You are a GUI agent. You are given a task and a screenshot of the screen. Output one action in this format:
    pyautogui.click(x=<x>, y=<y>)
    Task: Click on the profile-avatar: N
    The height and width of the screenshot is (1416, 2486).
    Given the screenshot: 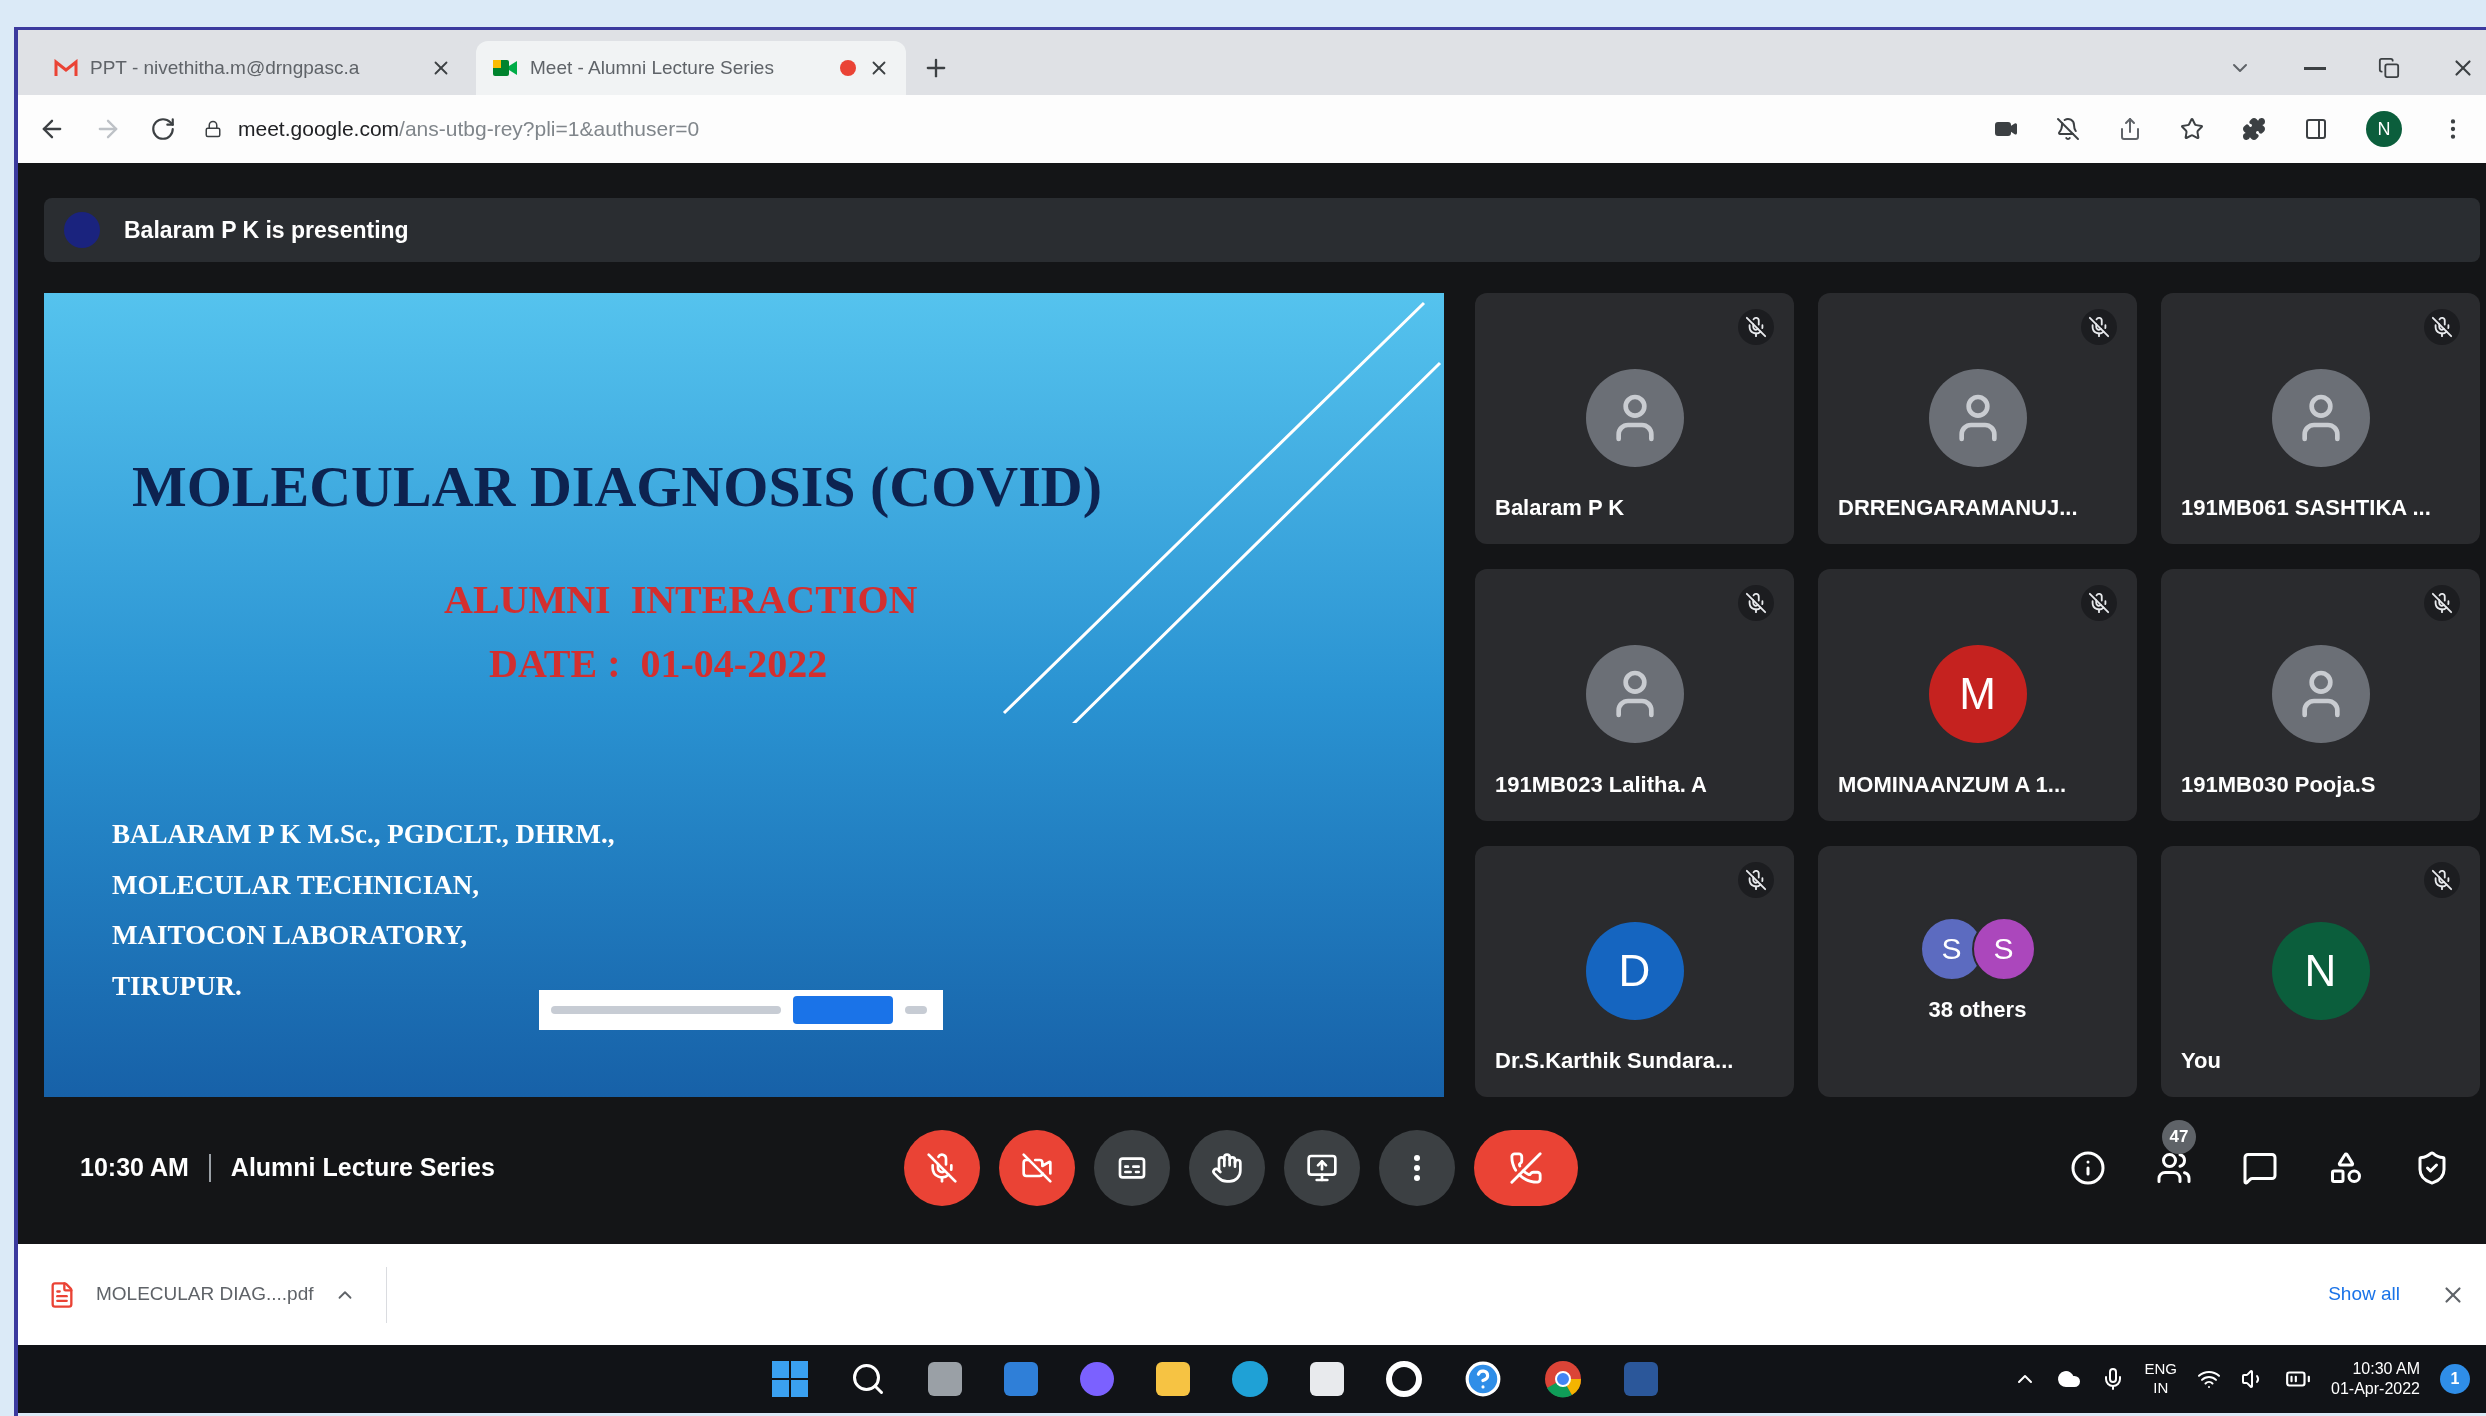 What is the action you would take?
    pyautogui.click(x=2384, y=129)
    